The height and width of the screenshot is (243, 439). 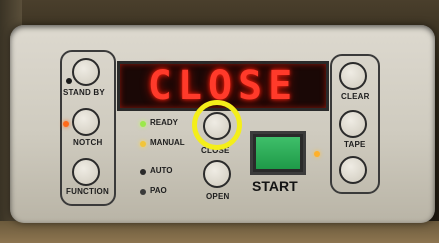 What do you see at coordinates (66, 124) in the screenshot?
I see `notch-indicator-led` at bounding box center [66, 124].